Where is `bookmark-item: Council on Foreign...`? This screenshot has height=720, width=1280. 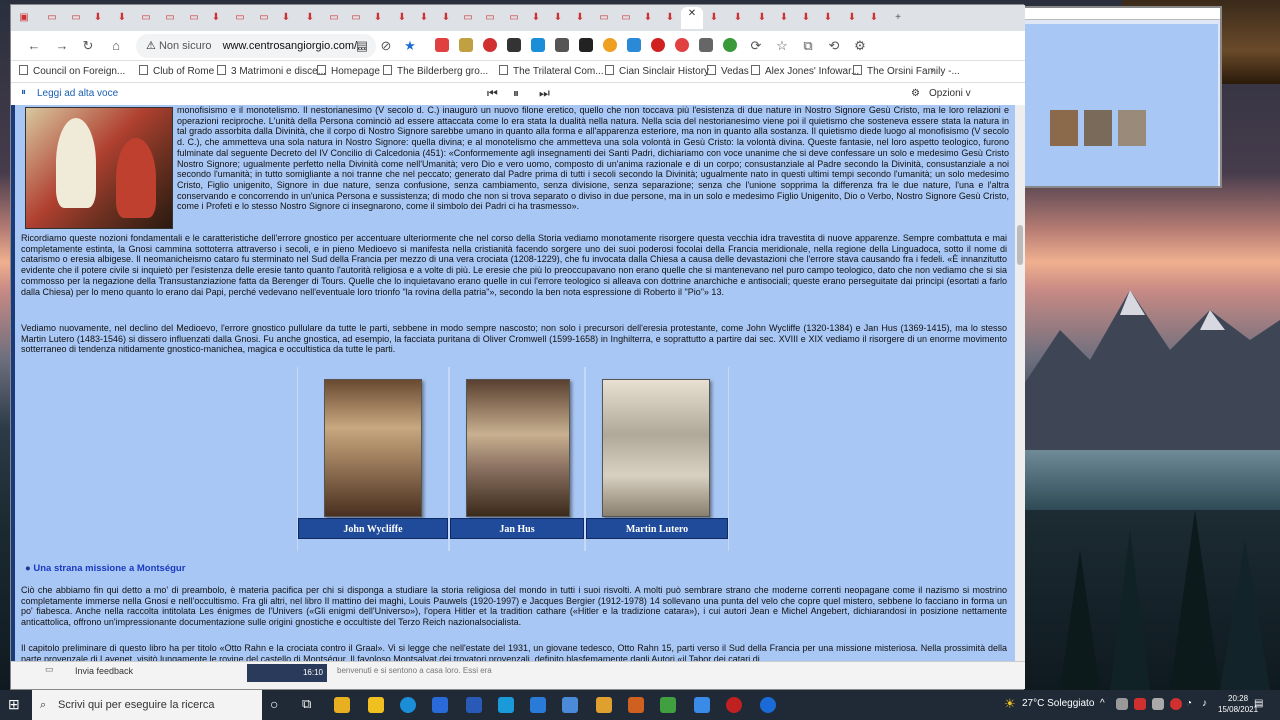
bookmark-item: Council on Foreign... is located at coordinates (72, 71).